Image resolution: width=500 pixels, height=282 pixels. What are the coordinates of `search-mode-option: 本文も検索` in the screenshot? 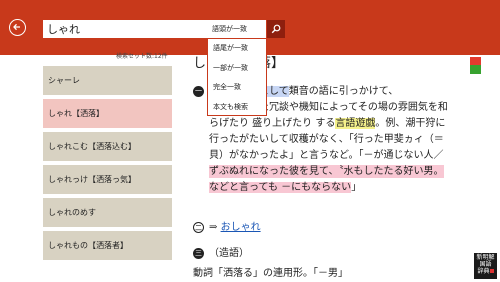 It's located at (237, 108).